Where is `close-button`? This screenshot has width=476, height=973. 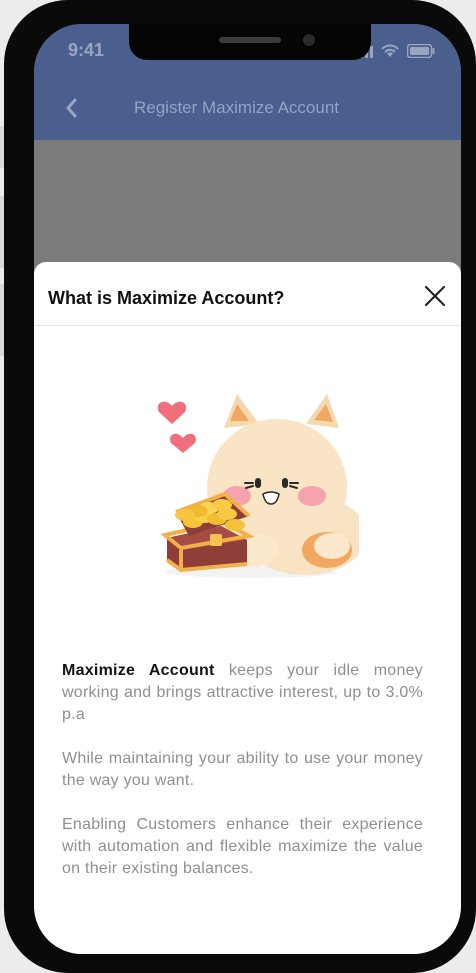 close-button is located at coordinates (435, 296).